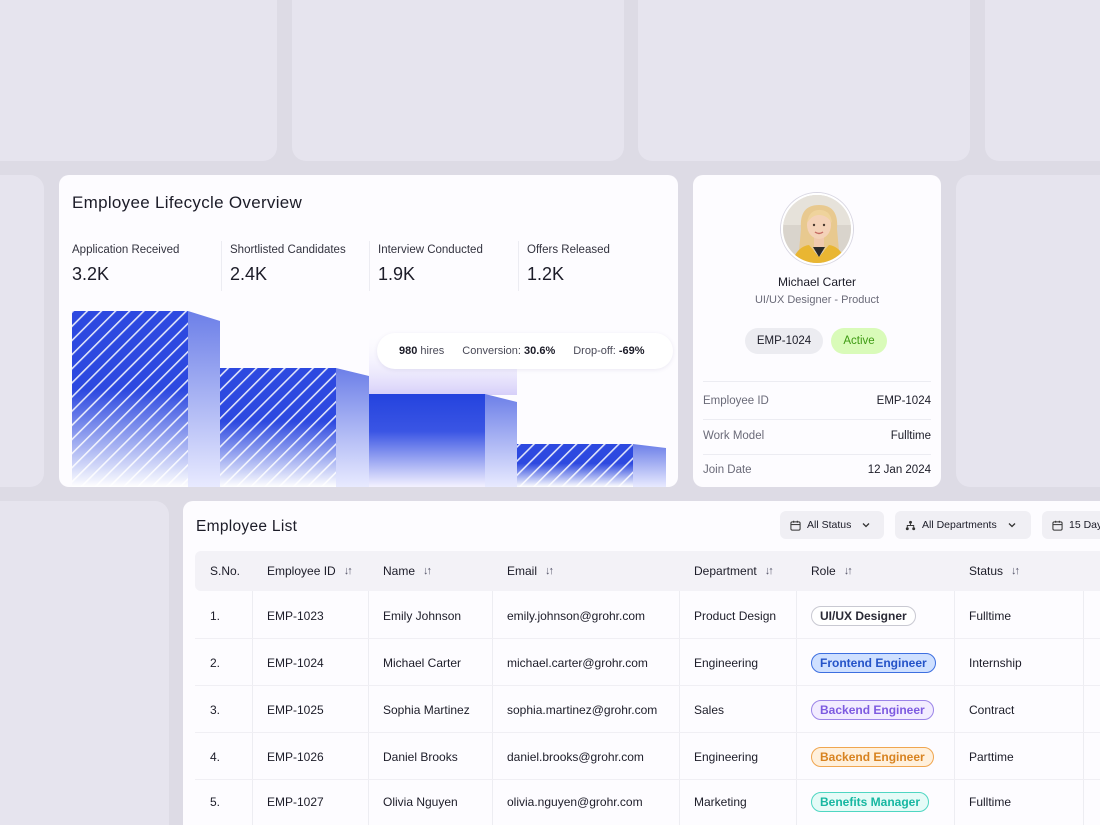 The image size is (1100, 825). What do you see at coordinates (817, 401) in the screenshot?
I see `info-row-employee-id: Employee ID EMP-1024` at bounding box center [817, 401].